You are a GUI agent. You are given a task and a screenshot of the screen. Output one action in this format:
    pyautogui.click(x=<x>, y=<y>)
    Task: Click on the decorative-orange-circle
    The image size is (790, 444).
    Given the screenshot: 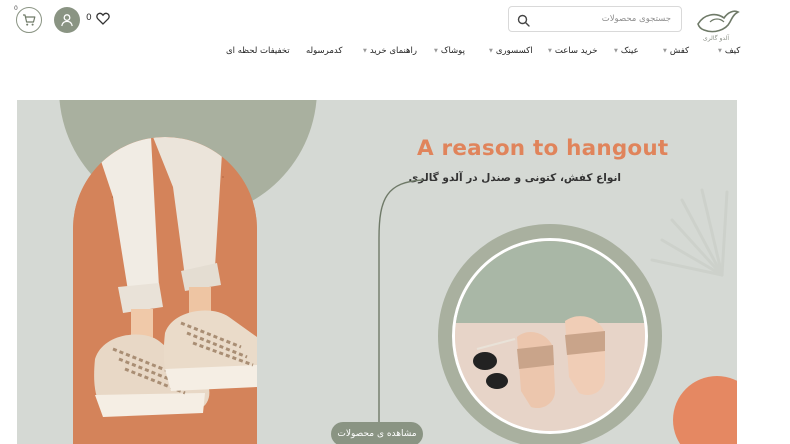 What is the action you would take?
    pyautogui.click(x=705, y=410)
    